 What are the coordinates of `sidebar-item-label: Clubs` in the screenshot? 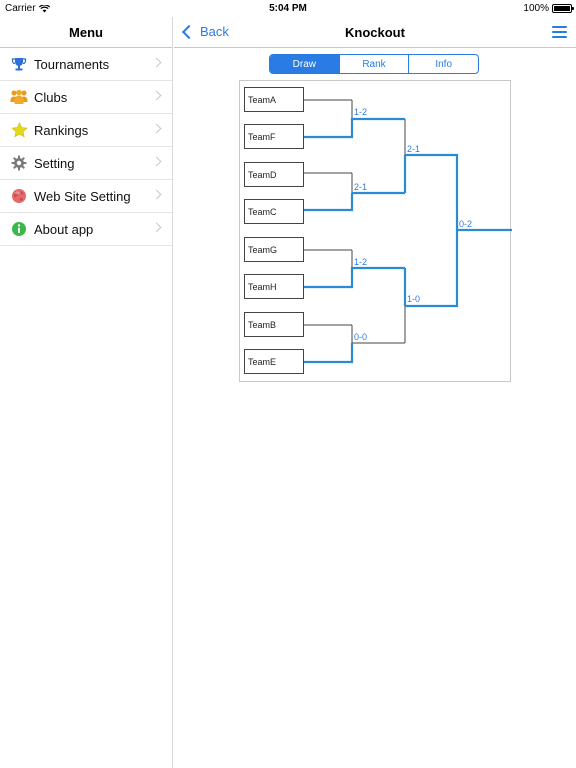 It's located at (51, 97).